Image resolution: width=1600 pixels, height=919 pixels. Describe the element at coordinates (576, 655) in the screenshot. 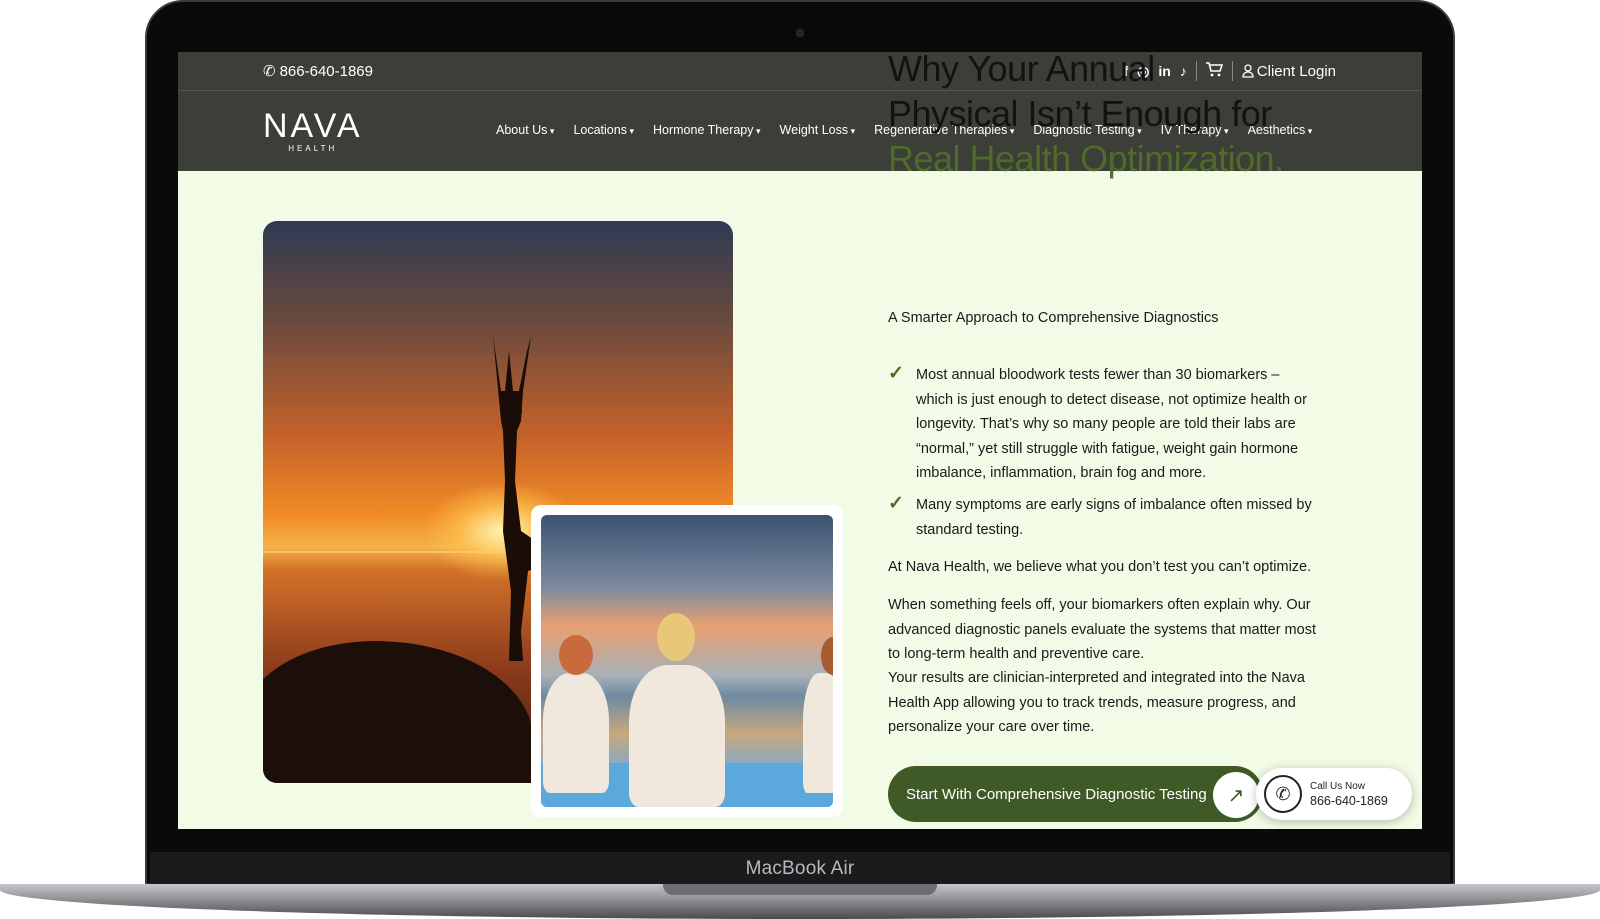

I see `person-left-head` at that location.